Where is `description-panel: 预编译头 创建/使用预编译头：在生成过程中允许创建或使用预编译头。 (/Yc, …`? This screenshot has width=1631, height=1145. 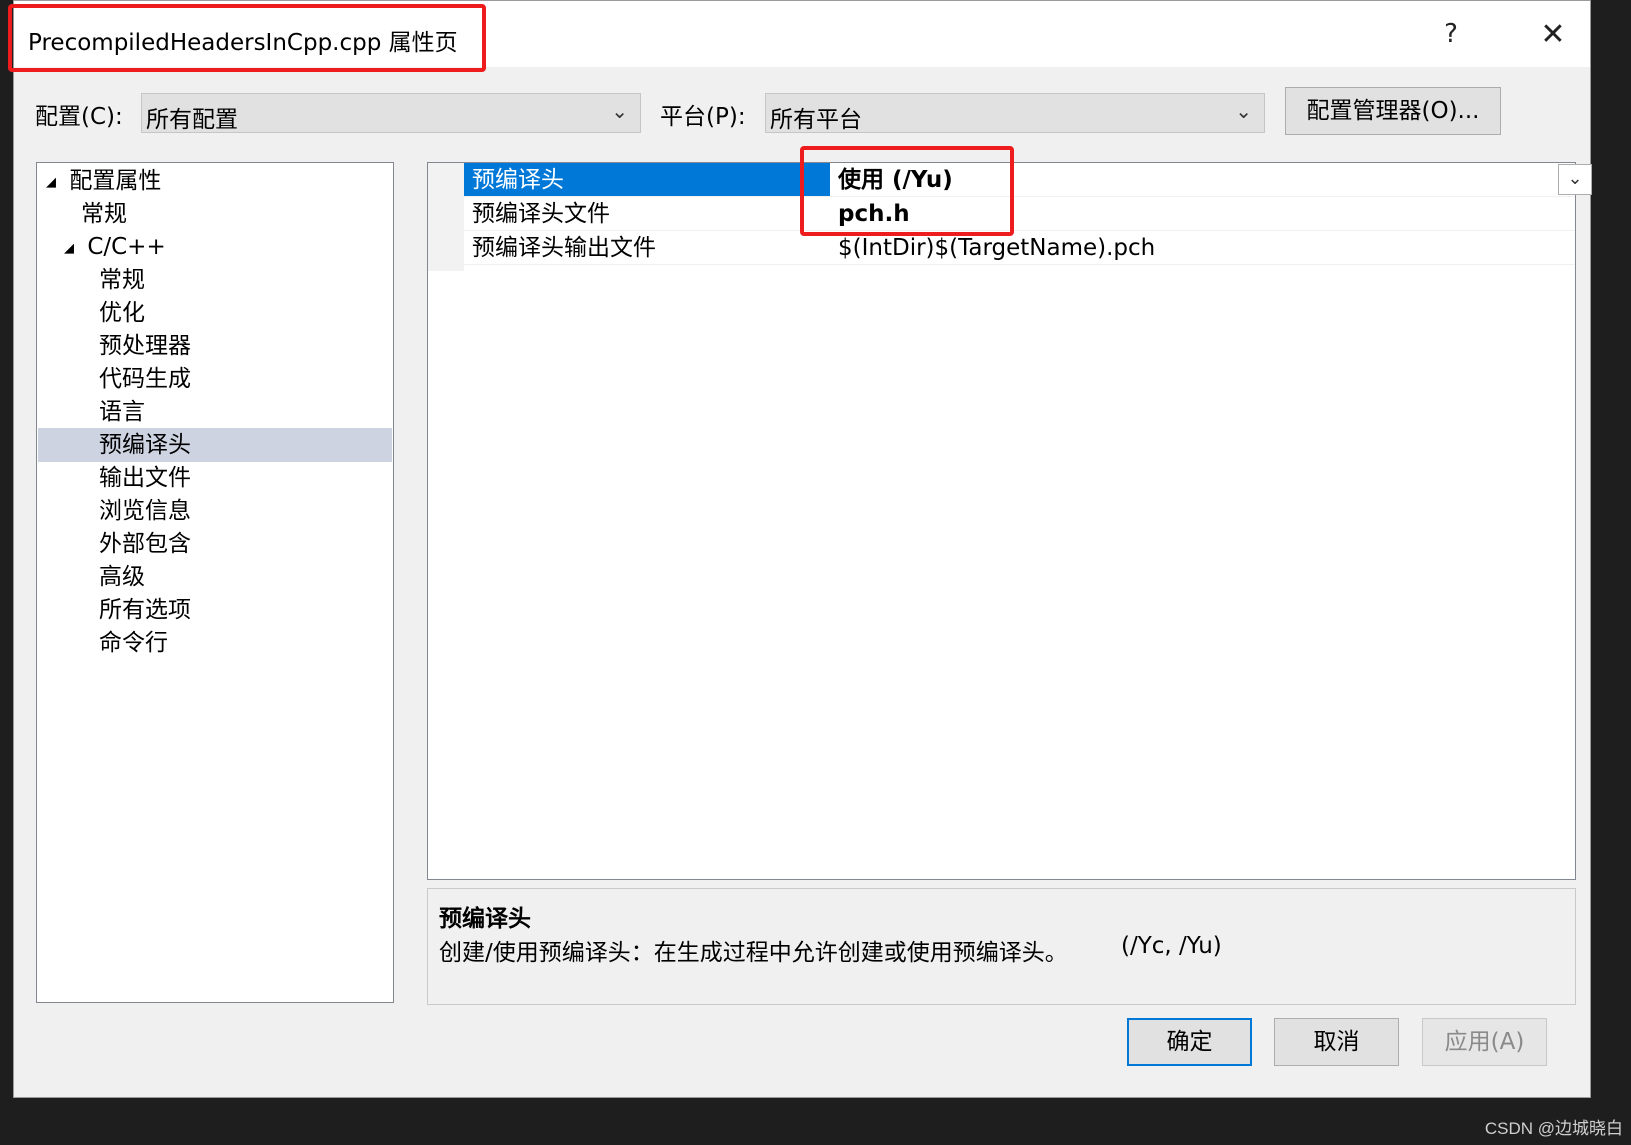 description-panel: 预编译头 创建/使用预编译头：在生成过程中允许创建或使用预编译头。 (/Yc, … is located at coordinates (1001, 946).